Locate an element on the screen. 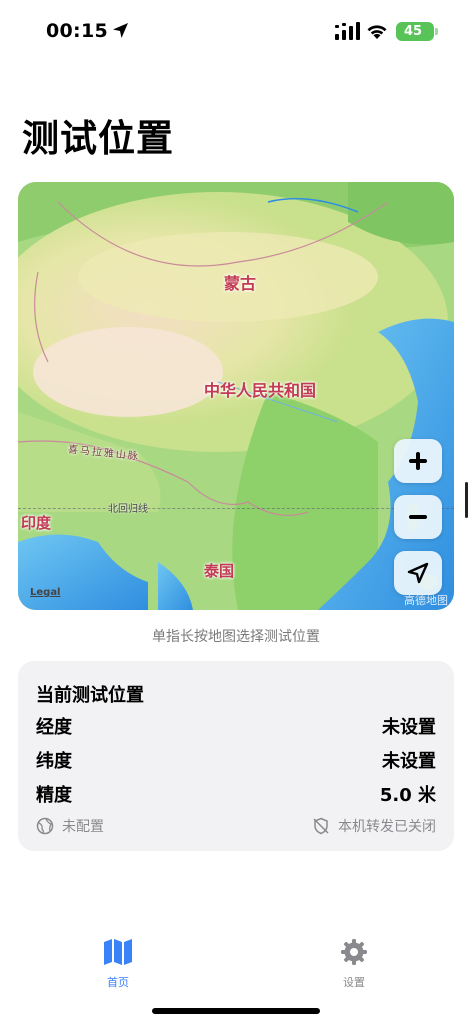 The width and height of the screenshot is (472, 1024). tab-home: 首页 is located at coordinates (118, 964).